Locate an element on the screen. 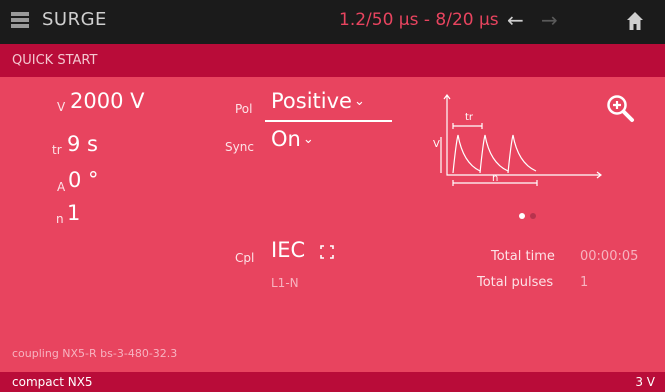 The image size is (665, 392). voltage-value: 2000 V is located at coordinates (107, 101).